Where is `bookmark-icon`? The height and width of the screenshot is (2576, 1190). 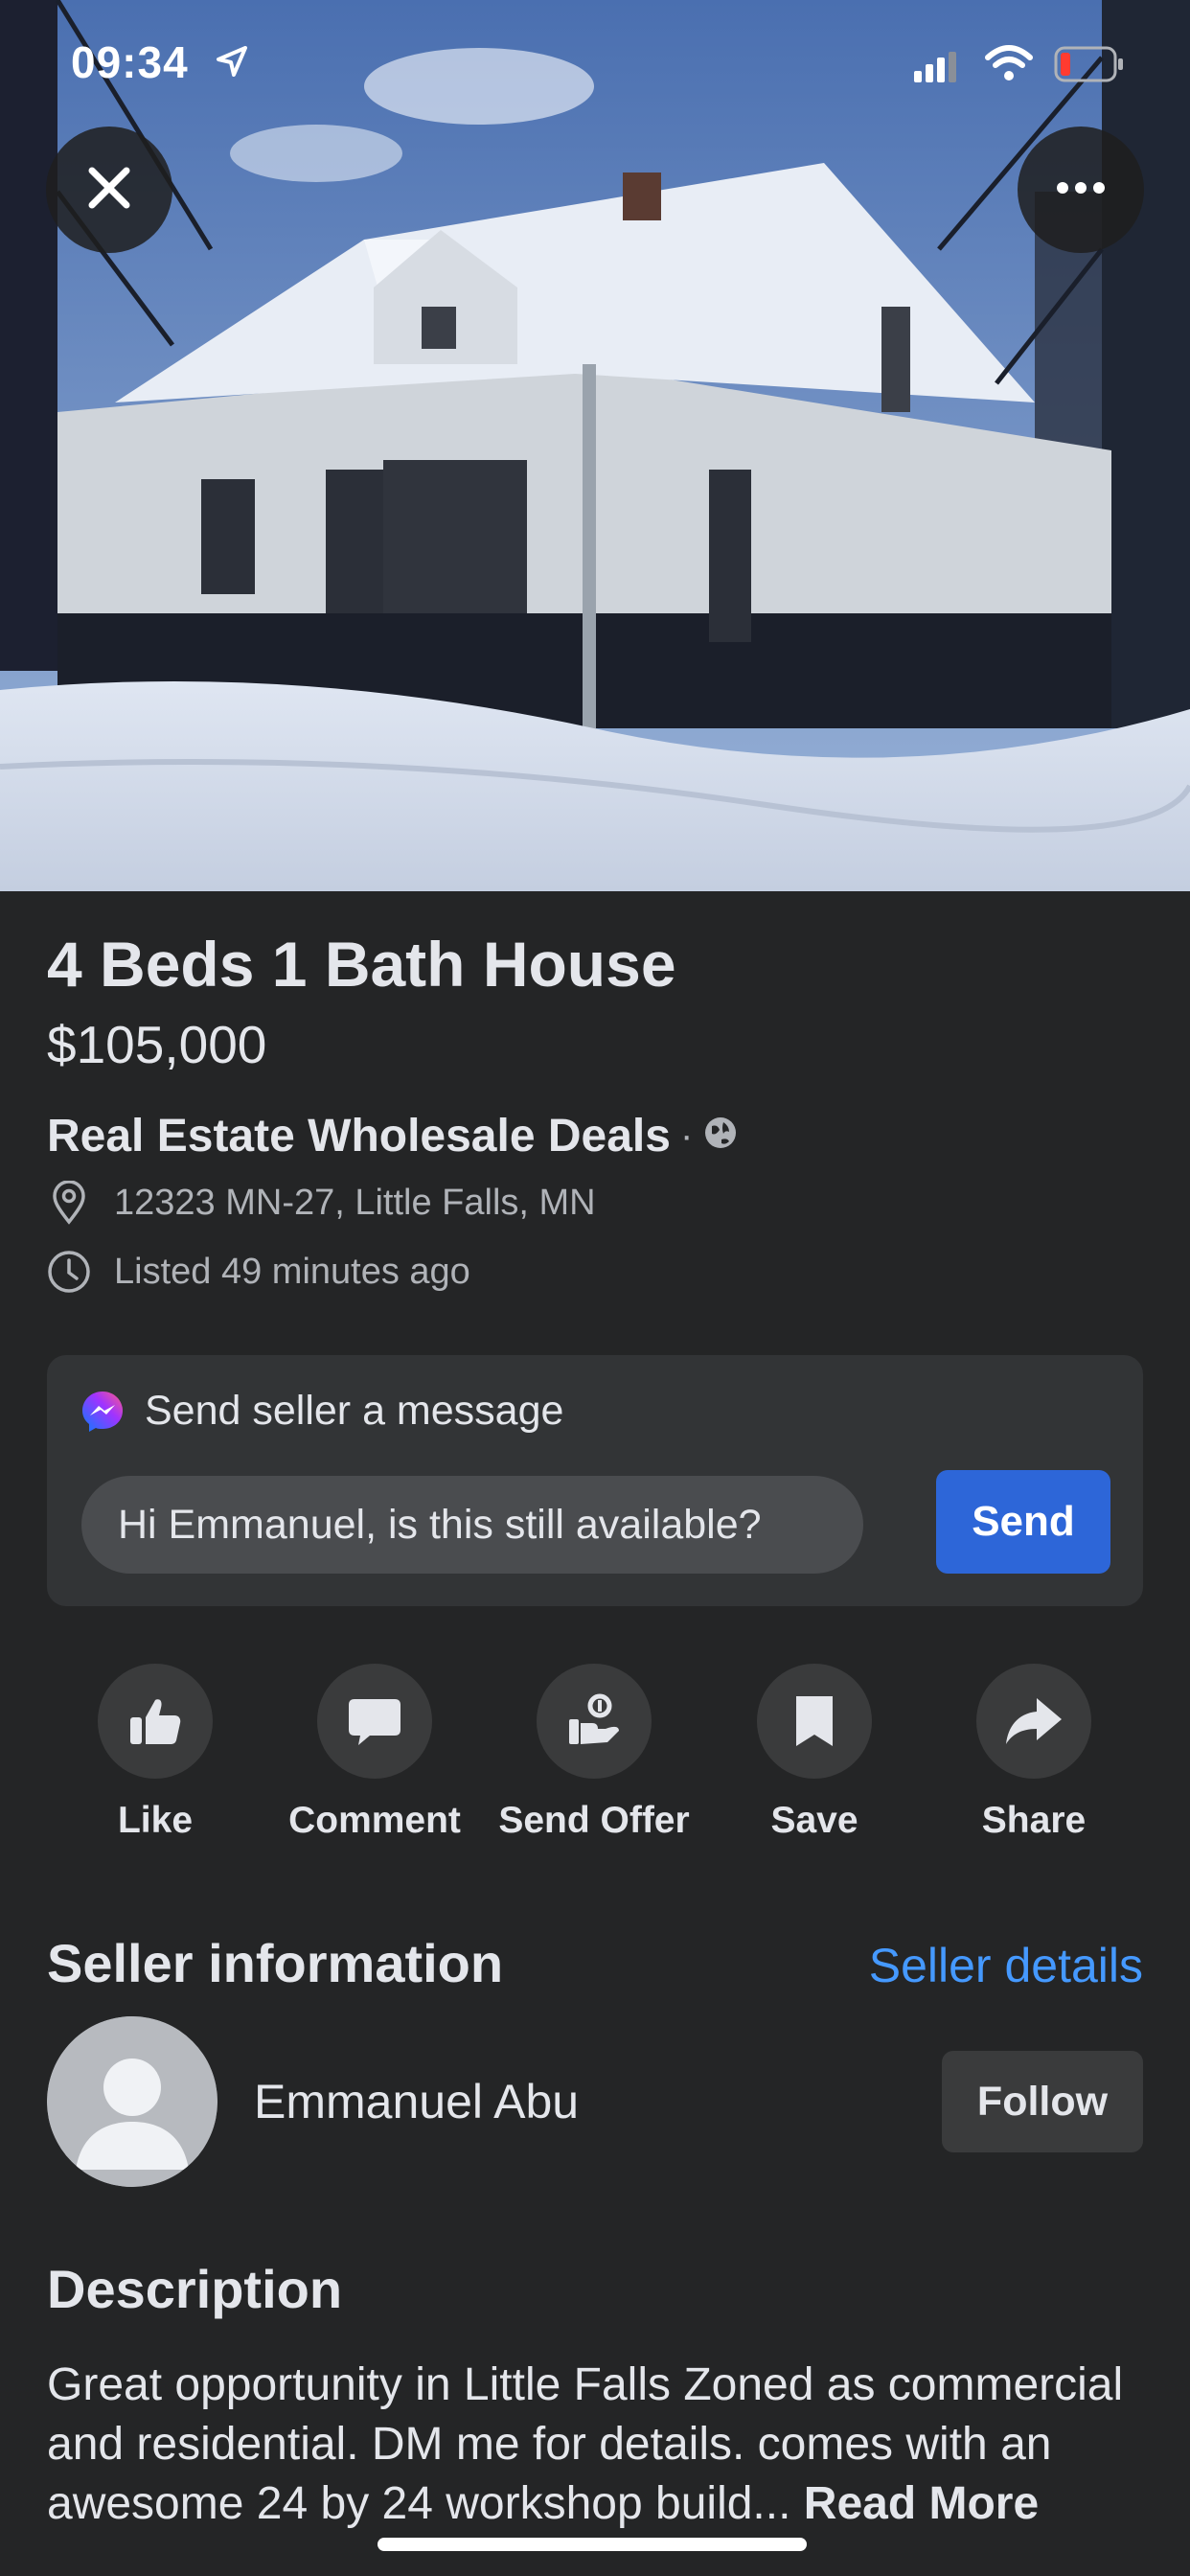 bookmark-icon is located at coordinates (814, 1721).